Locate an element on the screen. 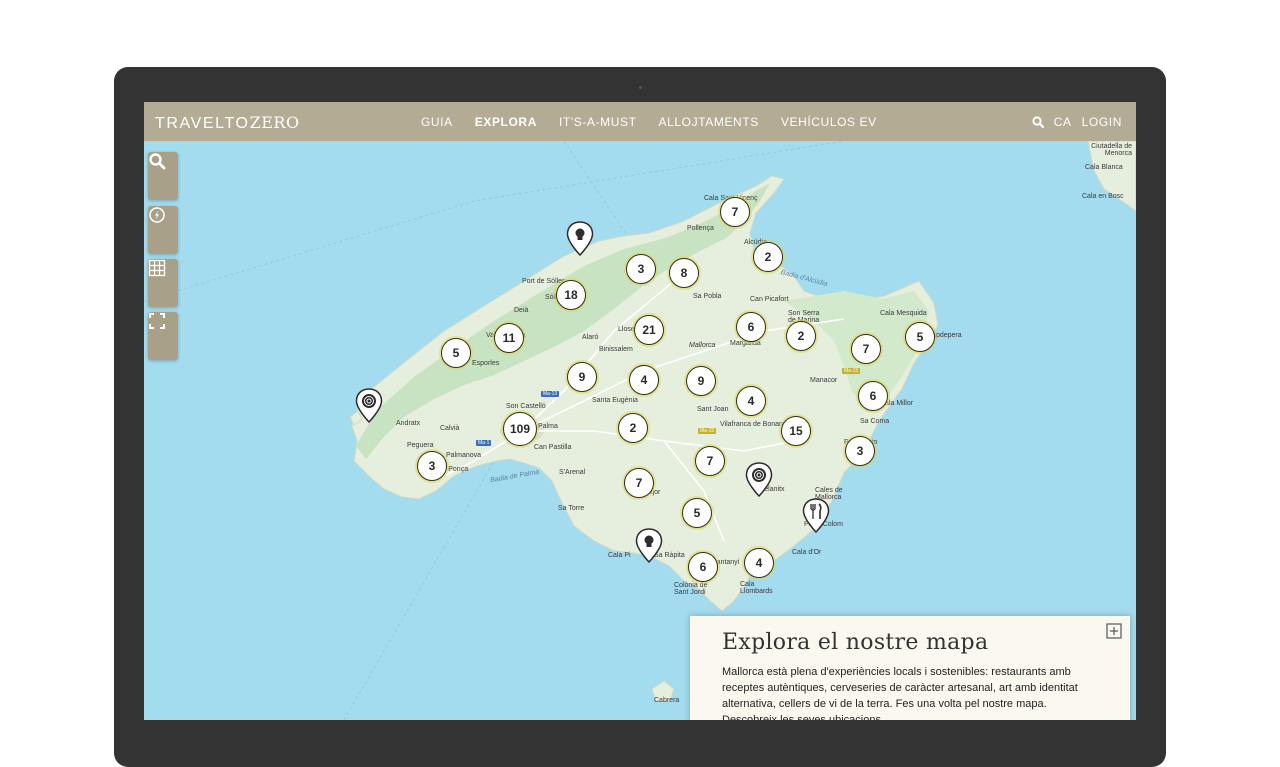  nav-link-guia: GUIA is located at coordinates (437, 122).